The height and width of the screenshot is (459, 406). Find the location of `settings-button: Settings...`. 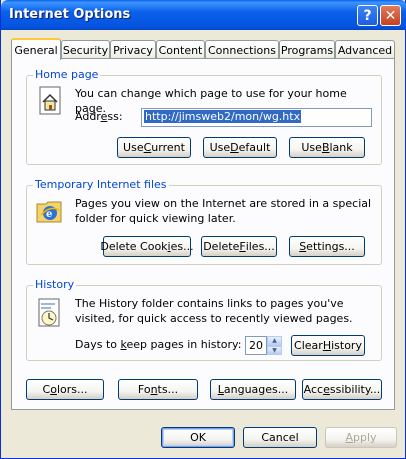

settings-button: Settings... is located at coordinates (327, 246).